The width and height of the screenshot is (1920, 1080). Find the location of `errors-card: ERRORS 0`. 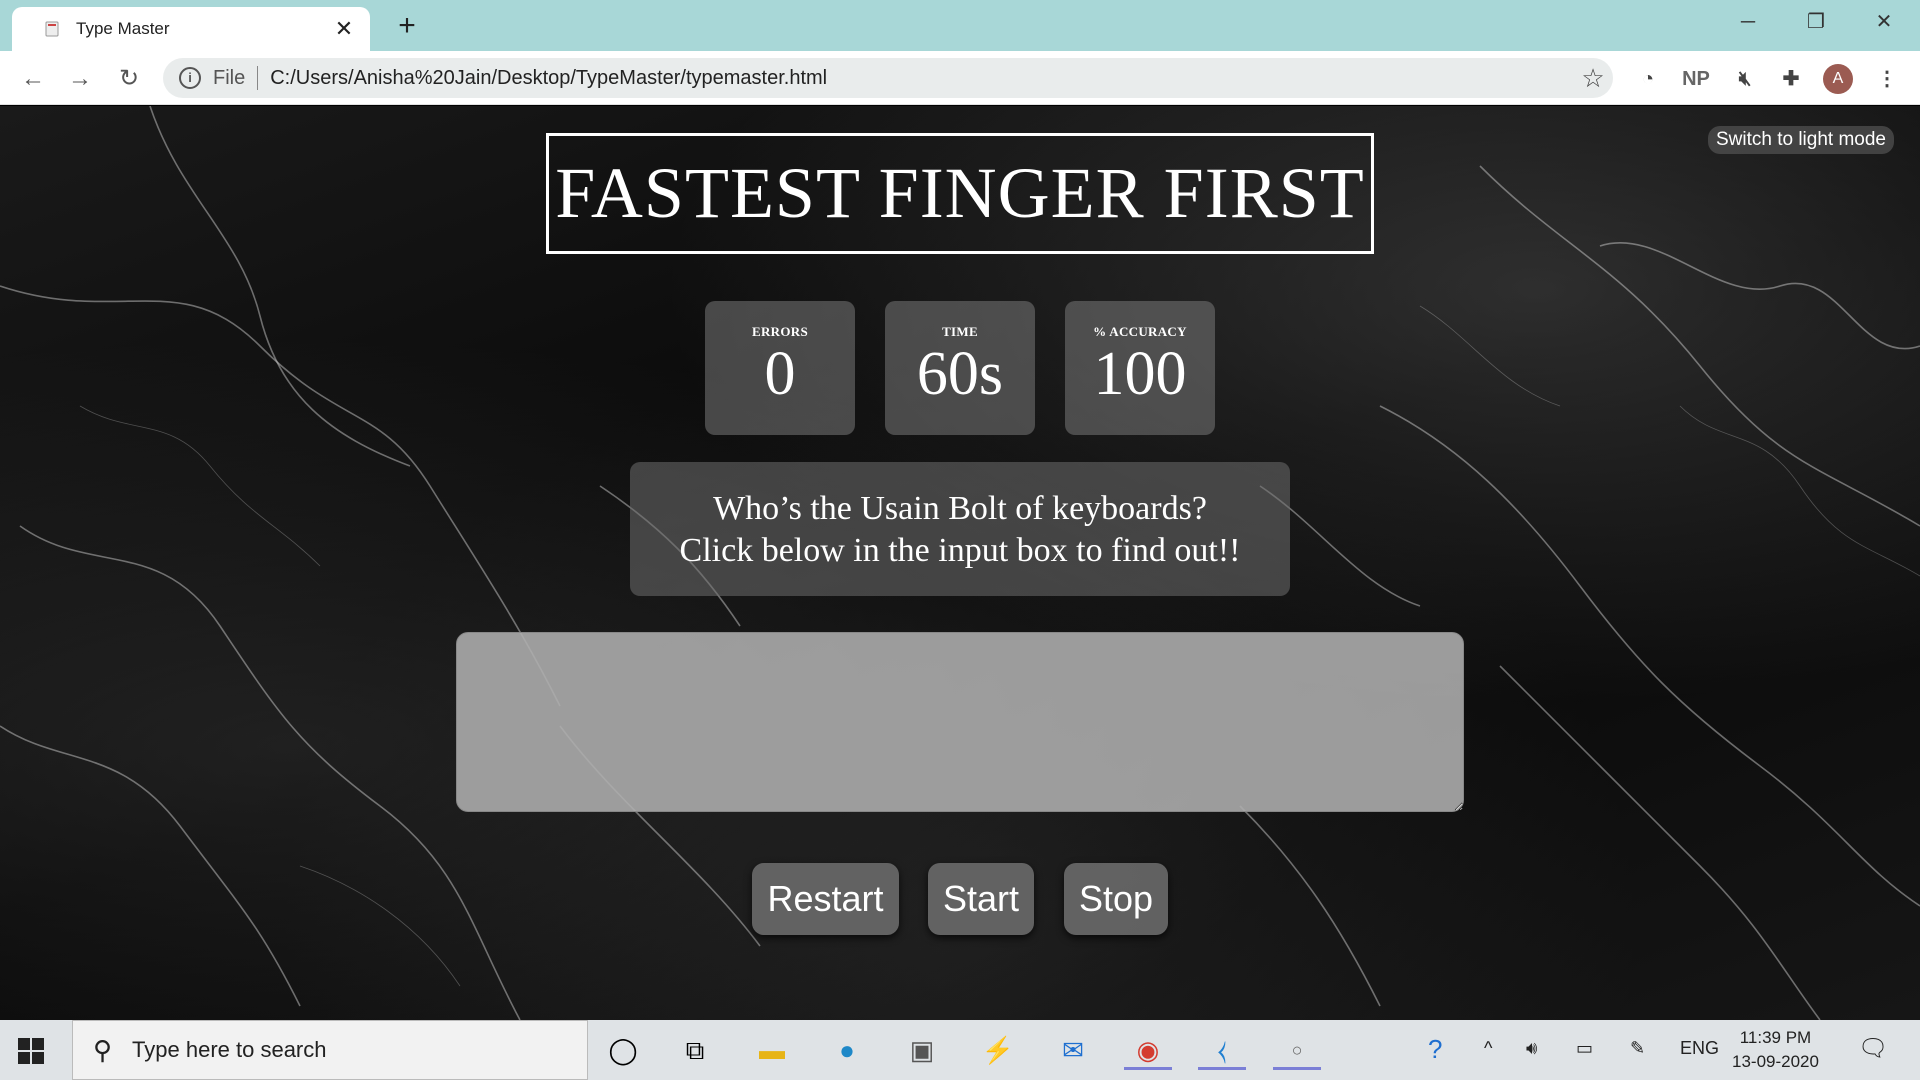

errors-card: ERRORS 0 is located at coordinates (780, 368).